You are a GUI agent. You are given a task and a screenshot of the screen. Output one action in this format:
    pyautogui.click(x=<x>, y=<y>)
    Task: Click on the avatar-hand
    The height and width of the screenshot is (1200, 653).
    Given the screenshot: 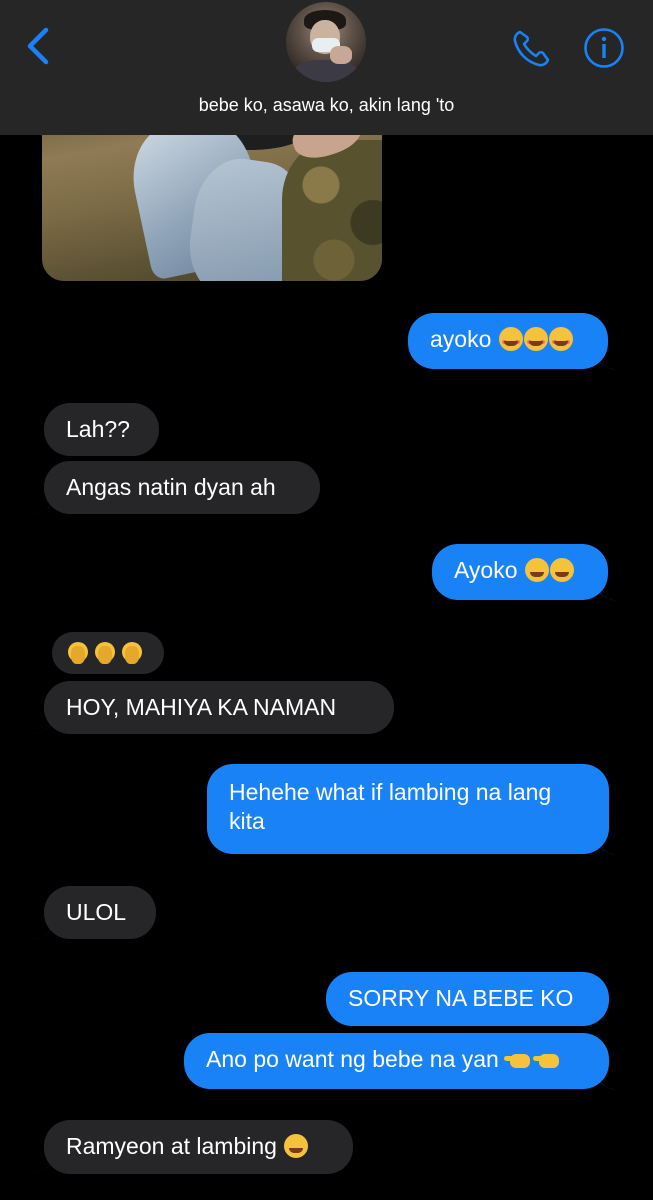 What is the action you would take?
    pyautogui.click(x=341, y=55)
    